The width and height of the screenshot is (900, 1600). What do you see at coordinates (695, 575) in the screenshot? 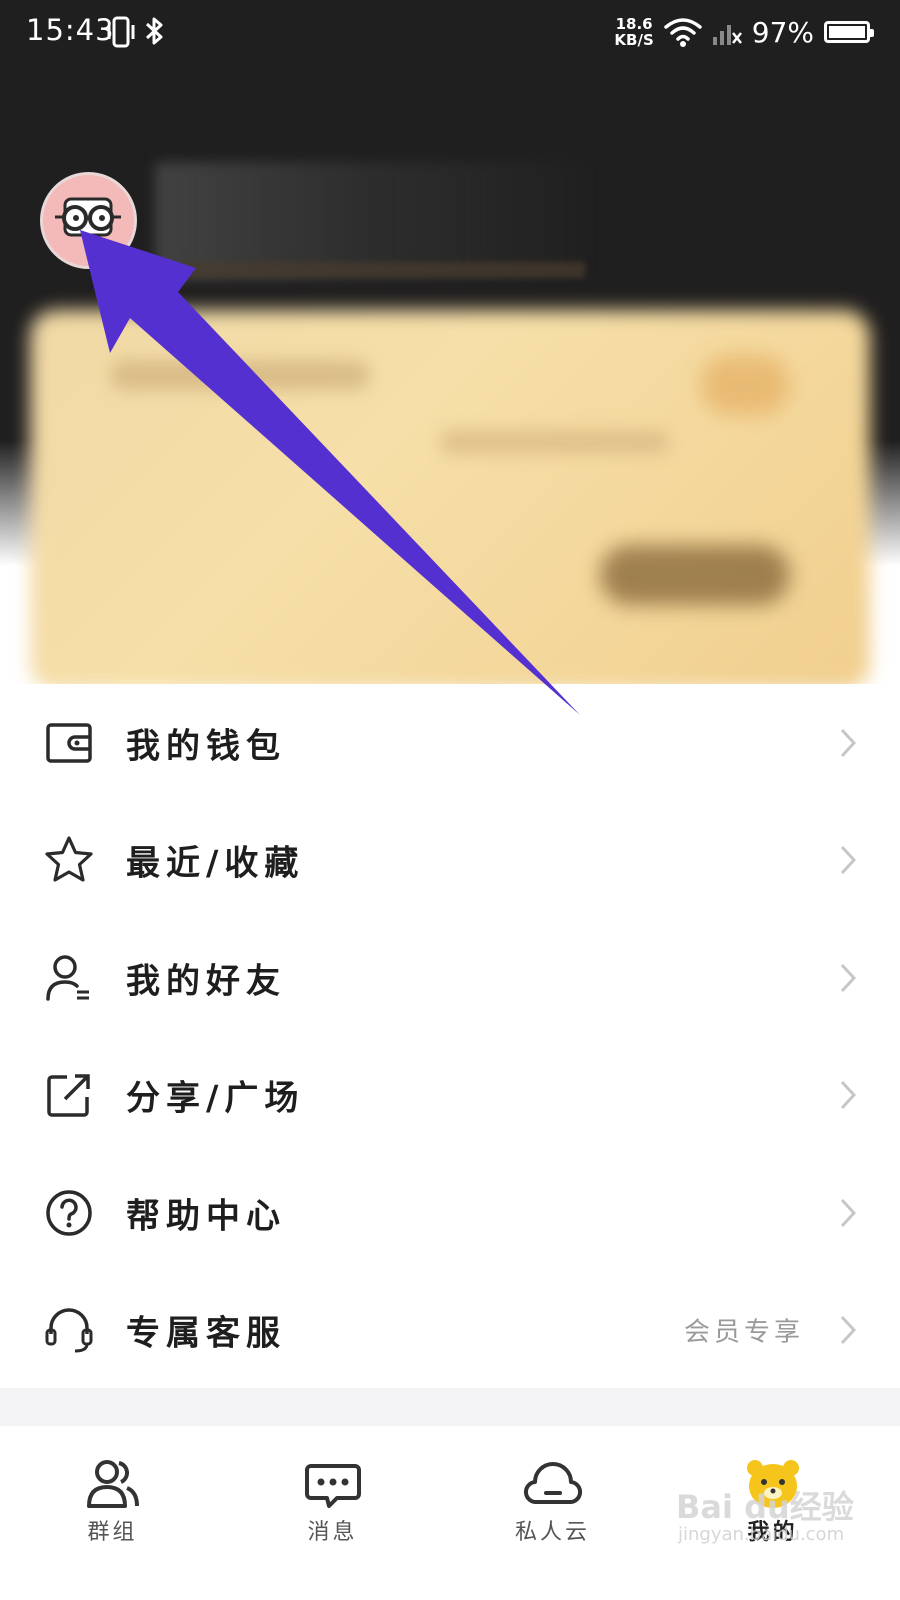
I see `vip-card-button-blurred` at bounding box center [695, 575].